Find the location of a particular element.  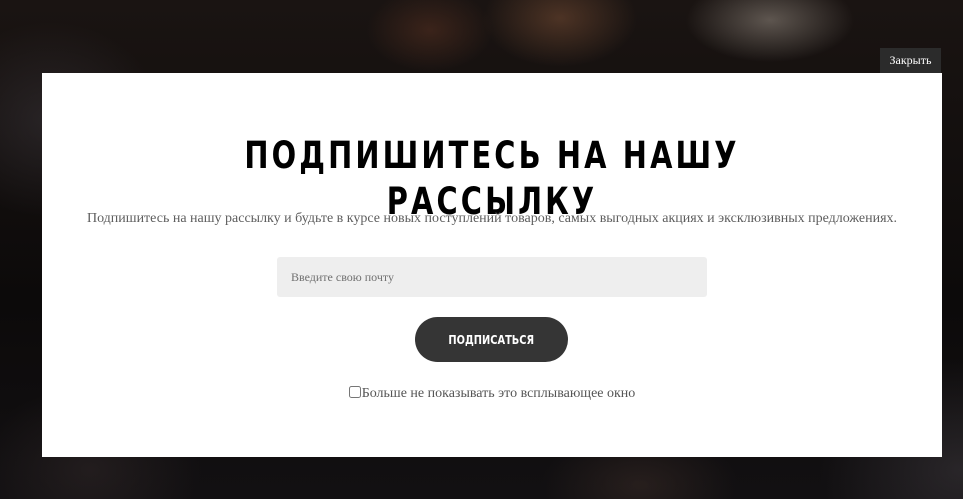

subscribe-button: ПОДПИСАТЬСЯ is located at coordinates (491, 339).